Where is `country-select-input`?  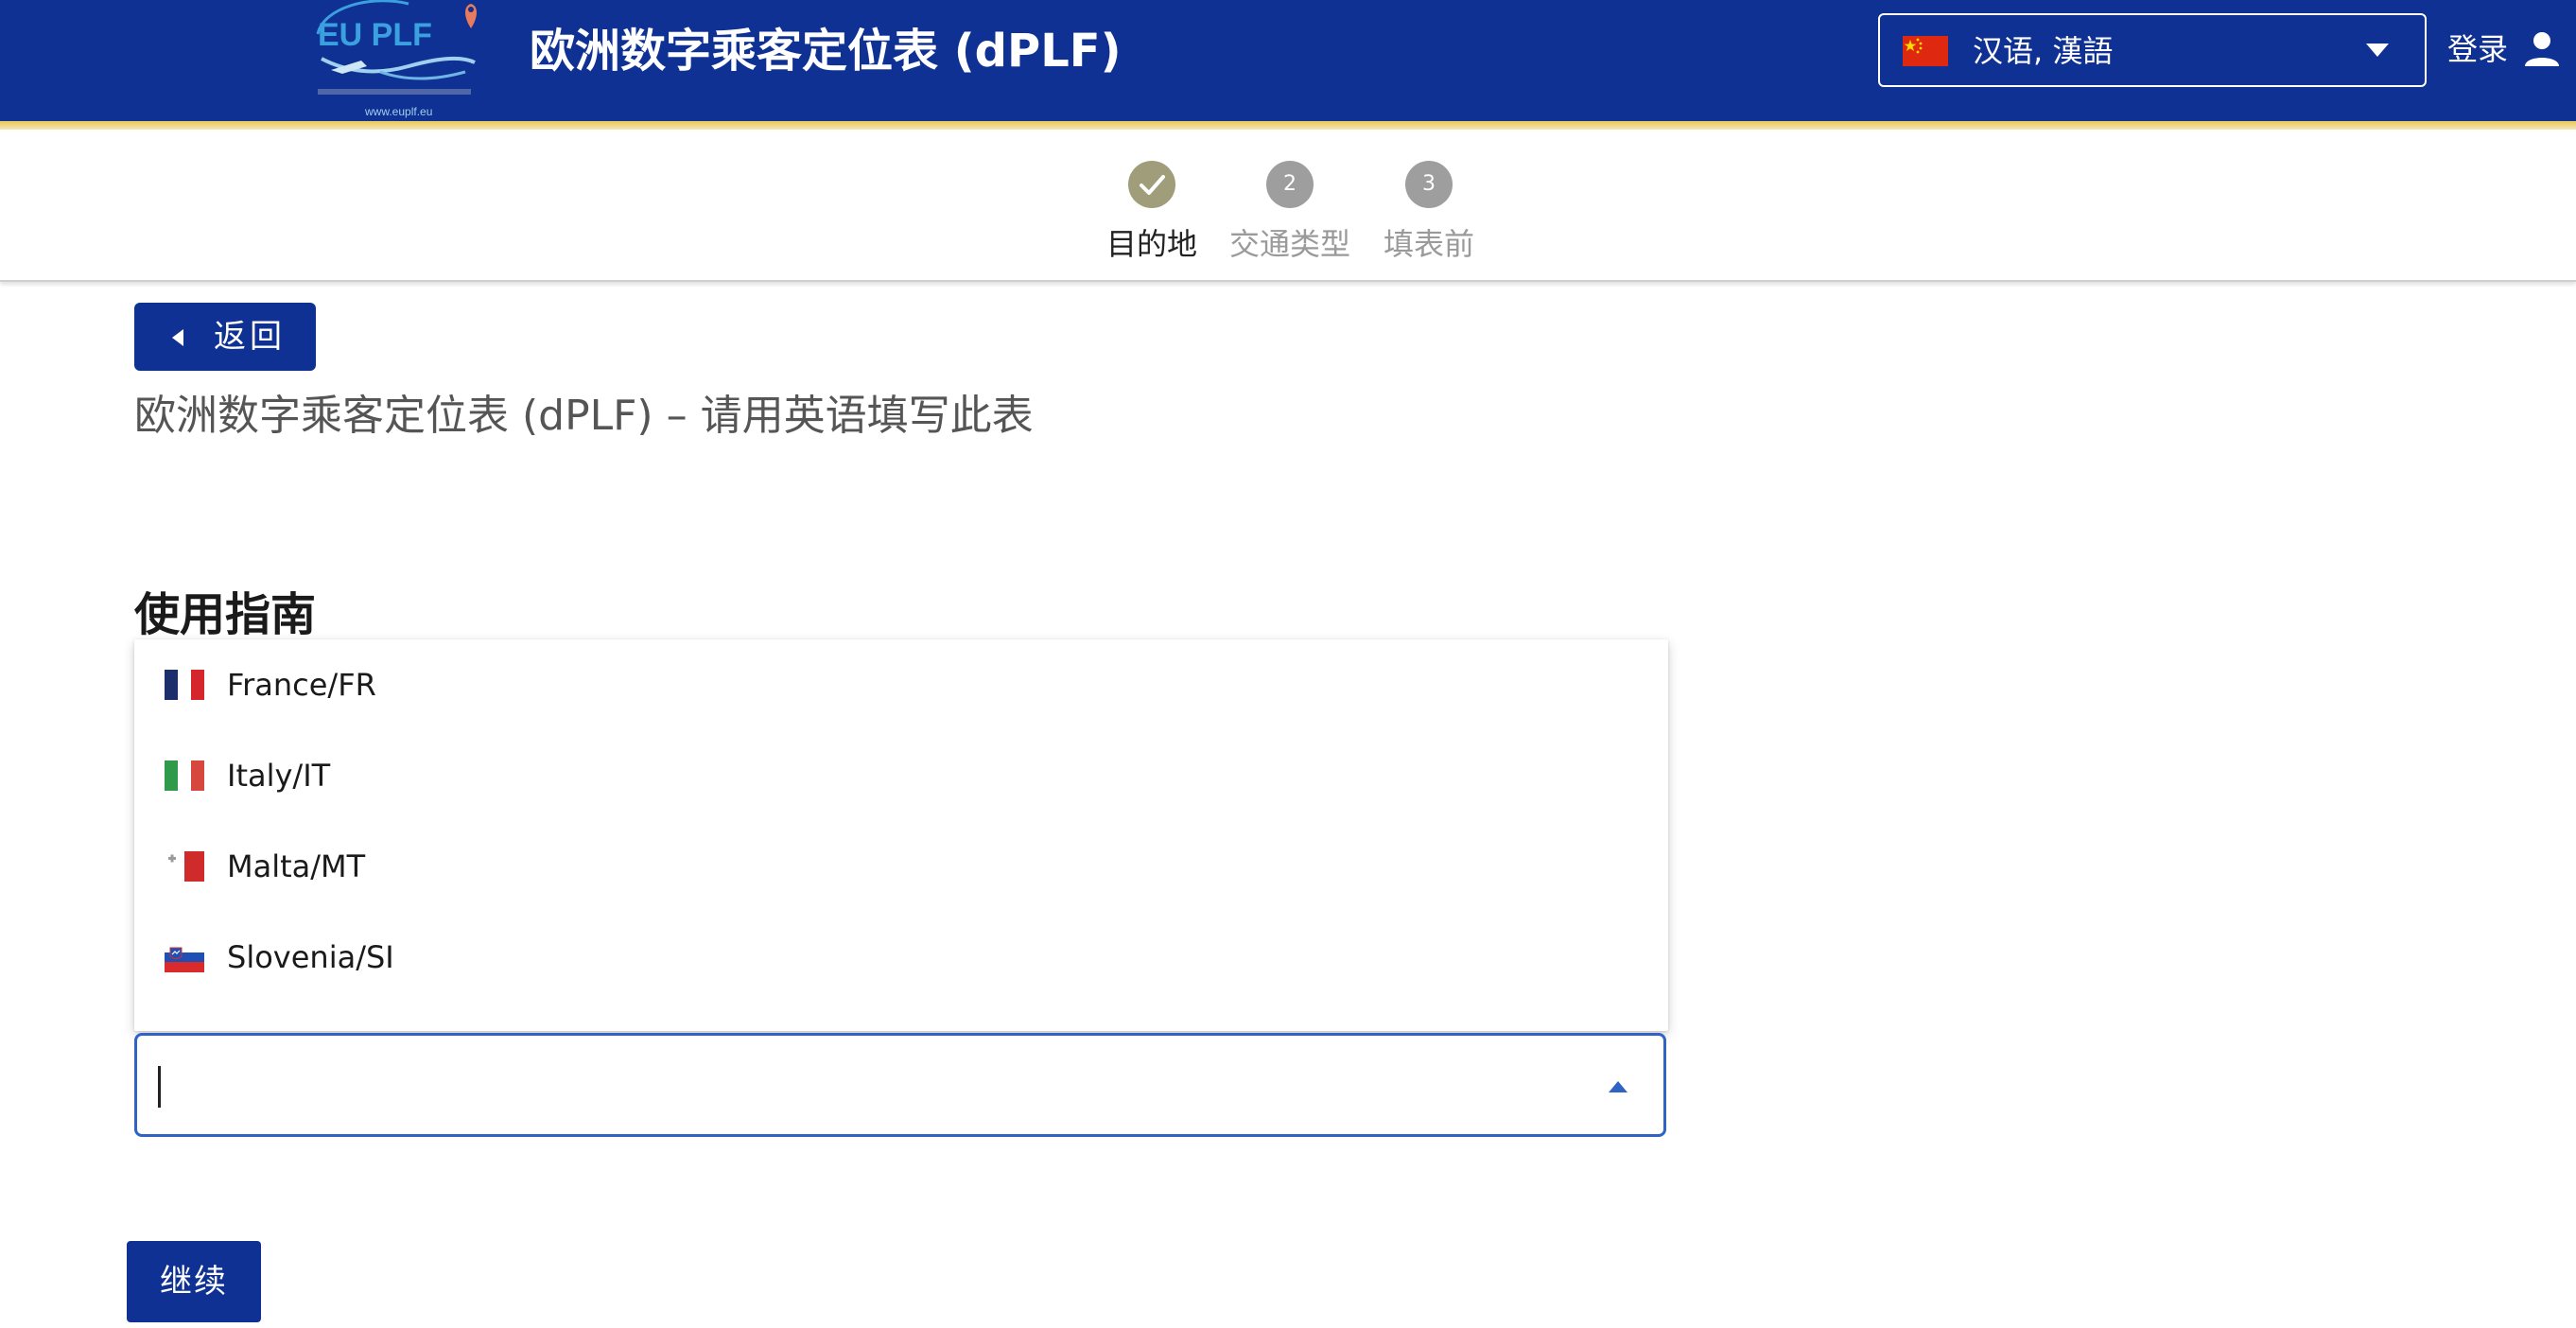 country-select-input is located at coordinates (900, 1085).